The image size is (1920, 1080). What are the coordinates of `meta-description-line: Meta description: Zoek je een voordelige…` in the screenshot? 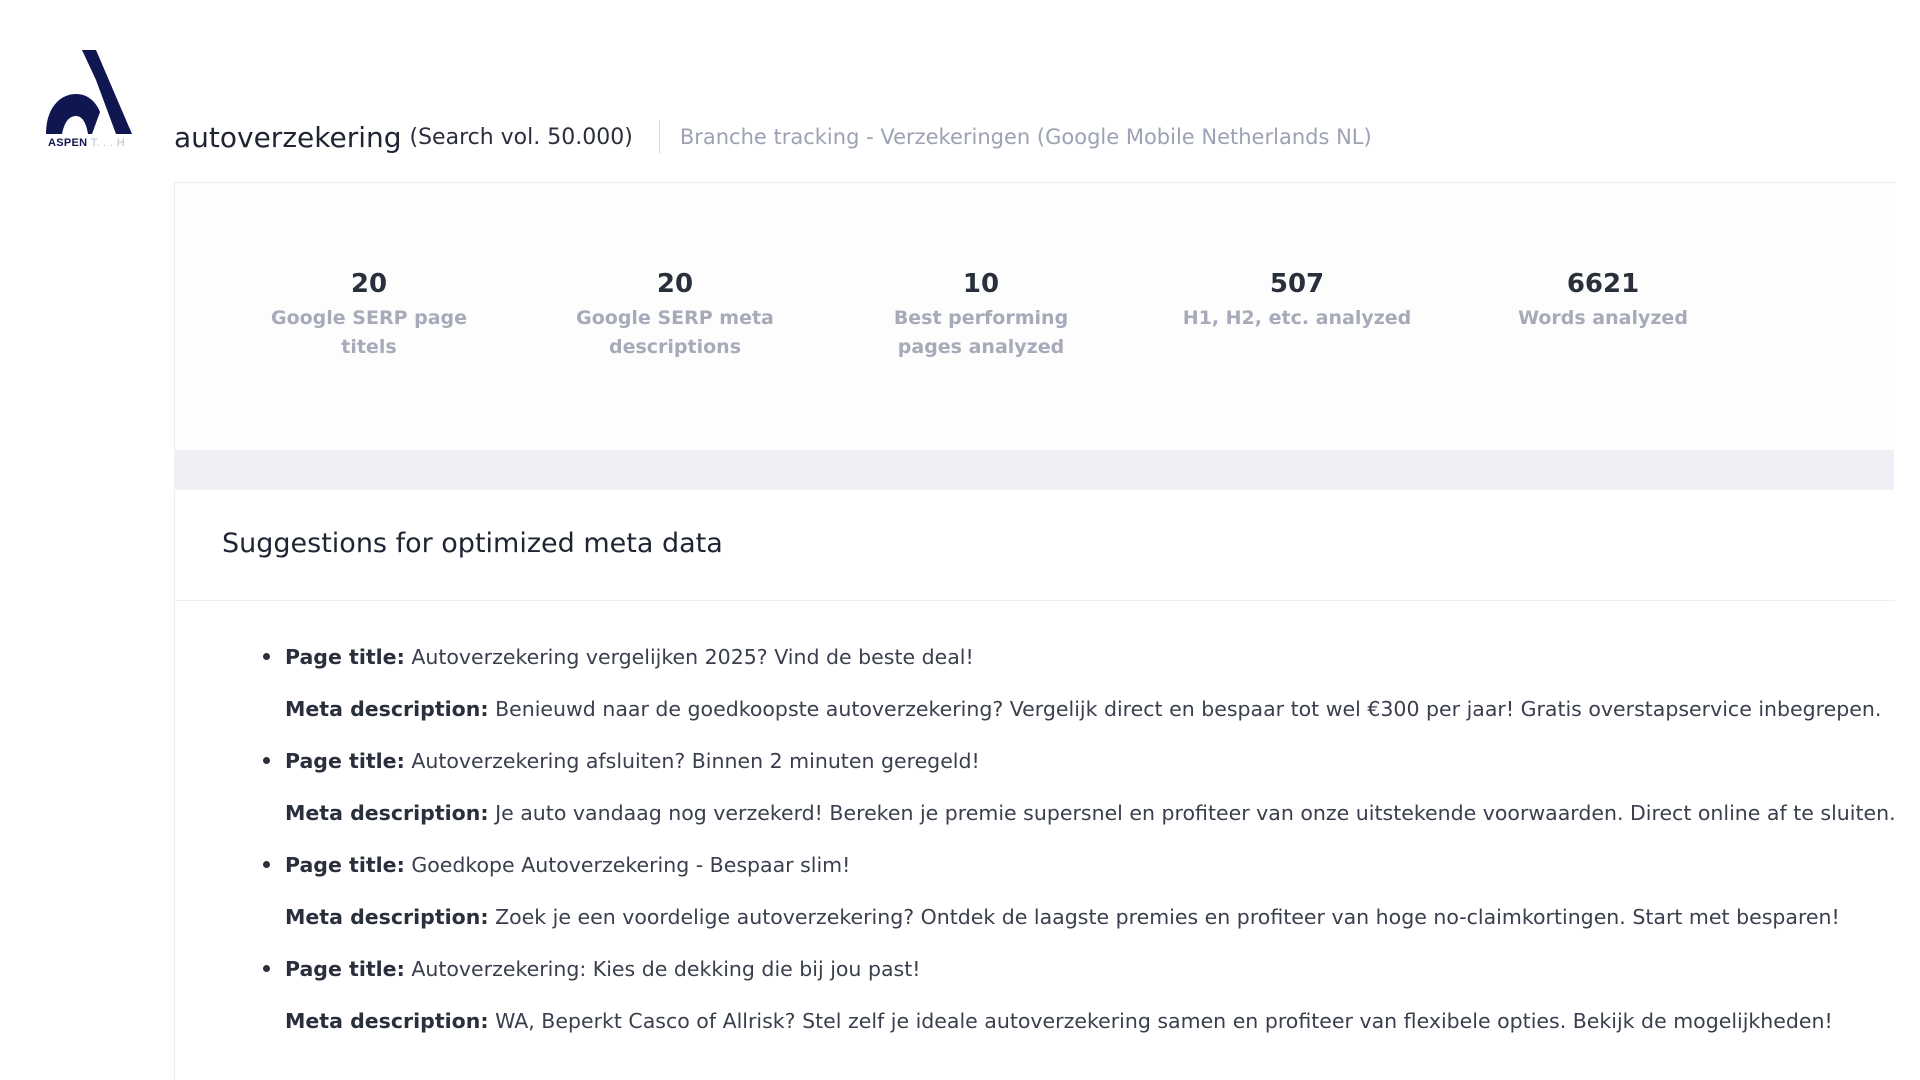 It's located at (1062, 917).